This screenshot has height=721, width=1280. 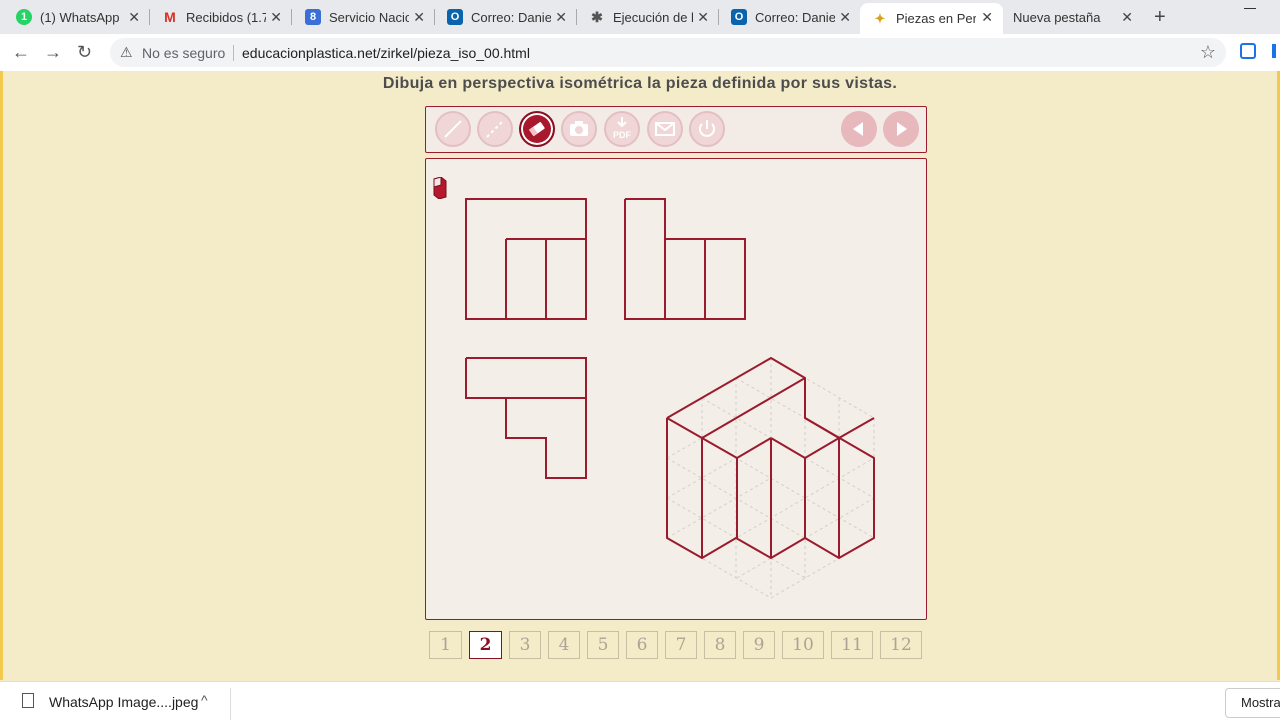 I want to click on translate-extension-icon, so click(x=1248, y=51).